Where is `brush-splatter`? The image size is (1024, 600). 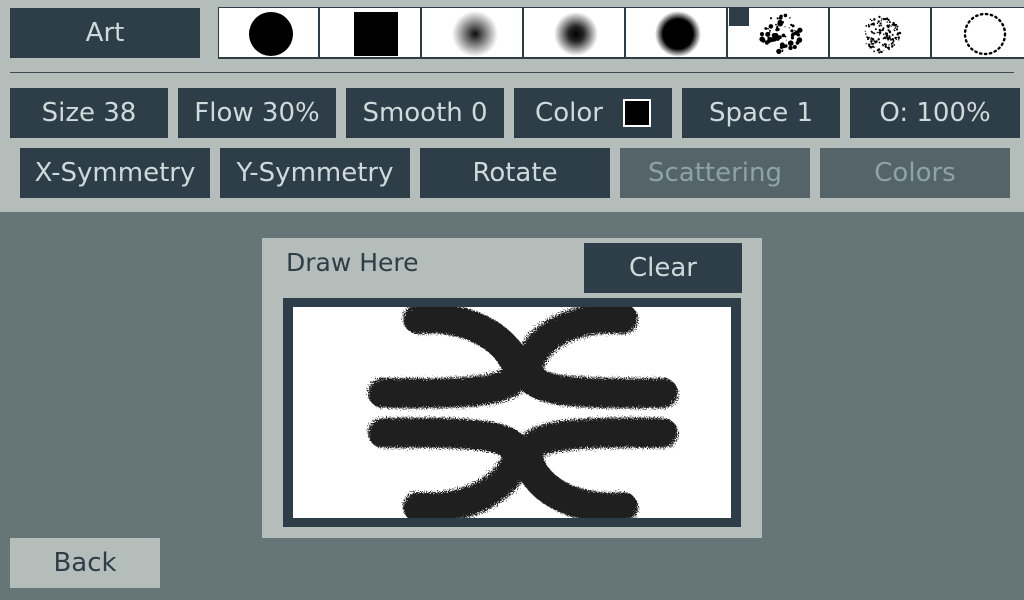 brush-splatter is located at coordinates (779, 32).